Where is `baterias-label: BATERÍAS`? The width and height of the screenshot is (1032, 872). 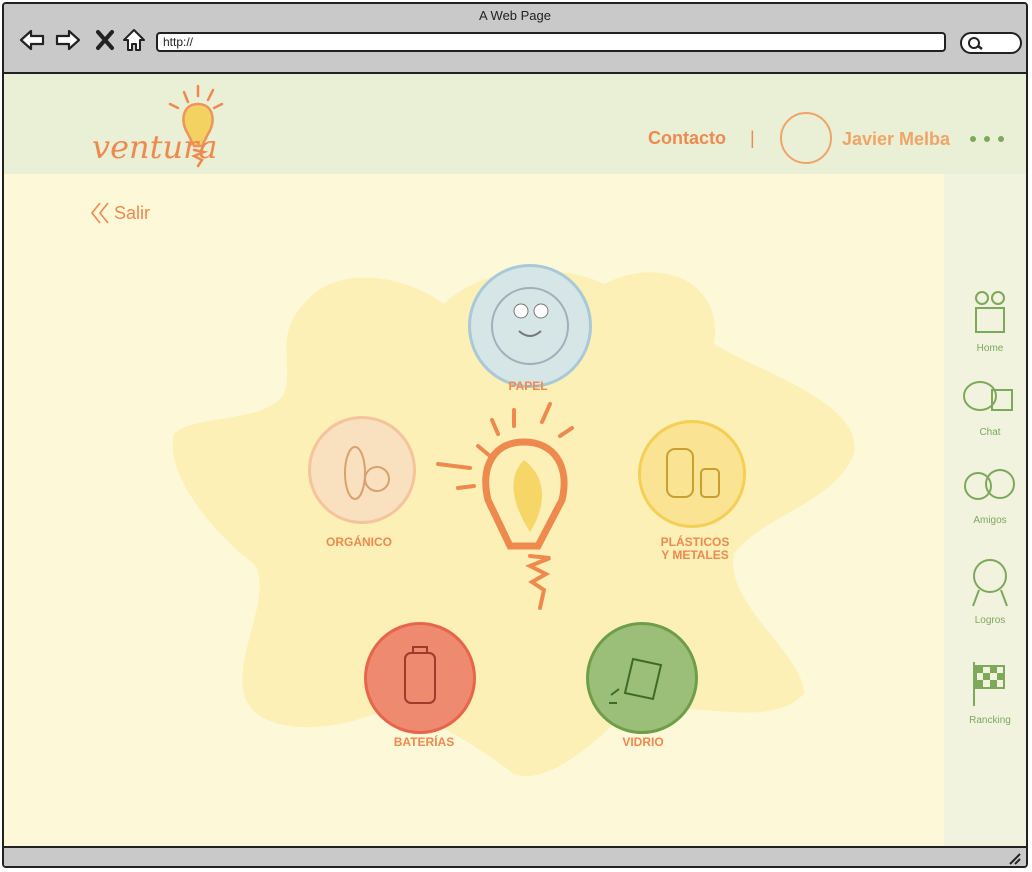
baterias-label: BATERÍAS is located at coordinates (424, 742).